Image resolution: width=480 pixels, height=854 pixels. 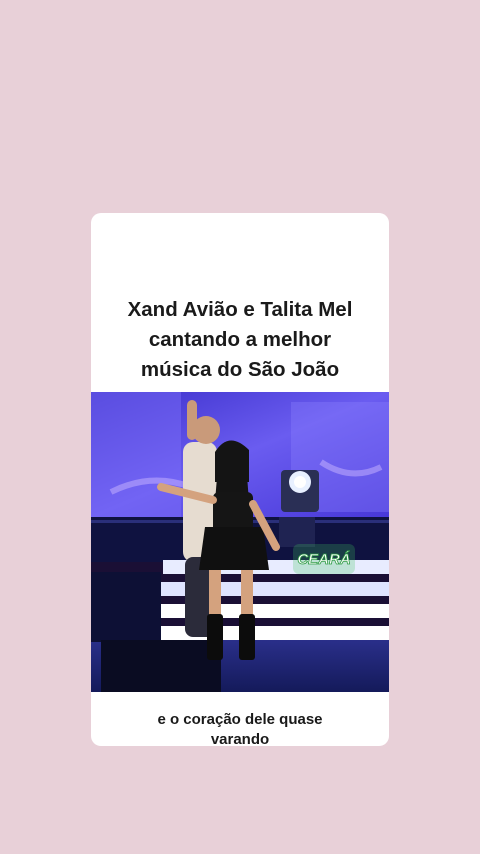 What do you see at coordinates (240, 728) in the screenshot?
I see `video-caption: e o coração dele quase varando` at bounding box center [240, 728].